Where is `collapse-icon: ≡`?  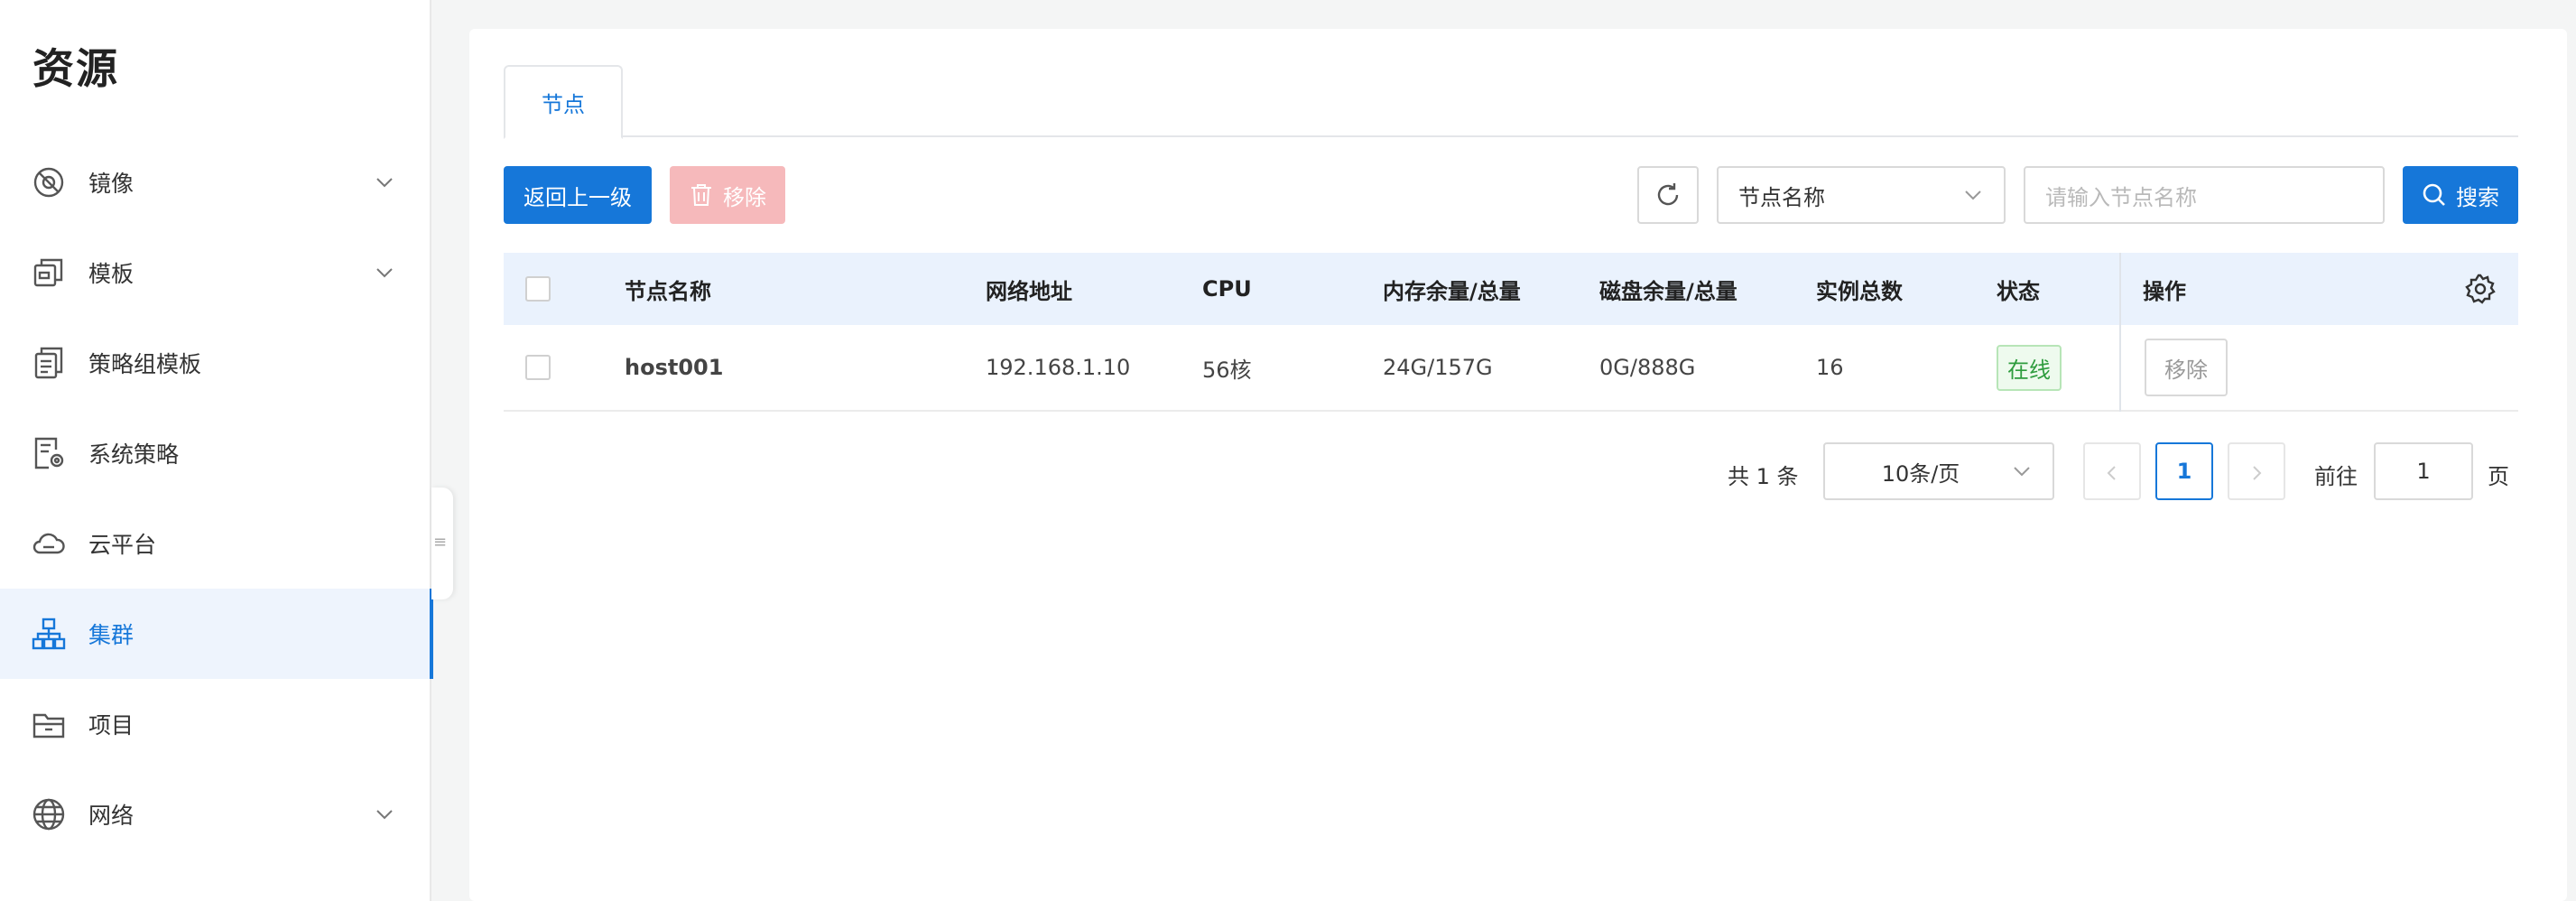 collapse-icon: ≡ is located at coordinates (440, 542).